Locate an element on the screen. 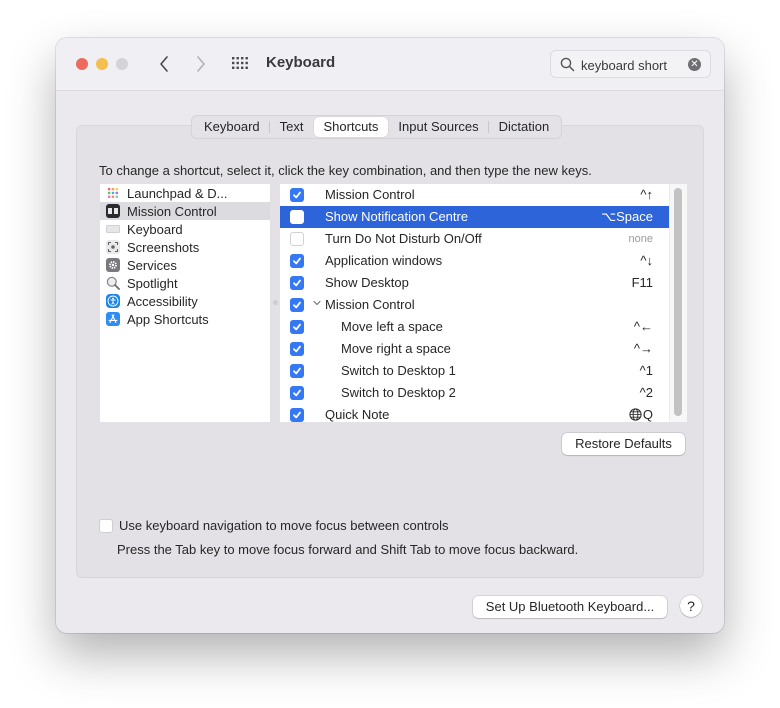  category-label: App Shortcuts is located at coordinates (168, 319).